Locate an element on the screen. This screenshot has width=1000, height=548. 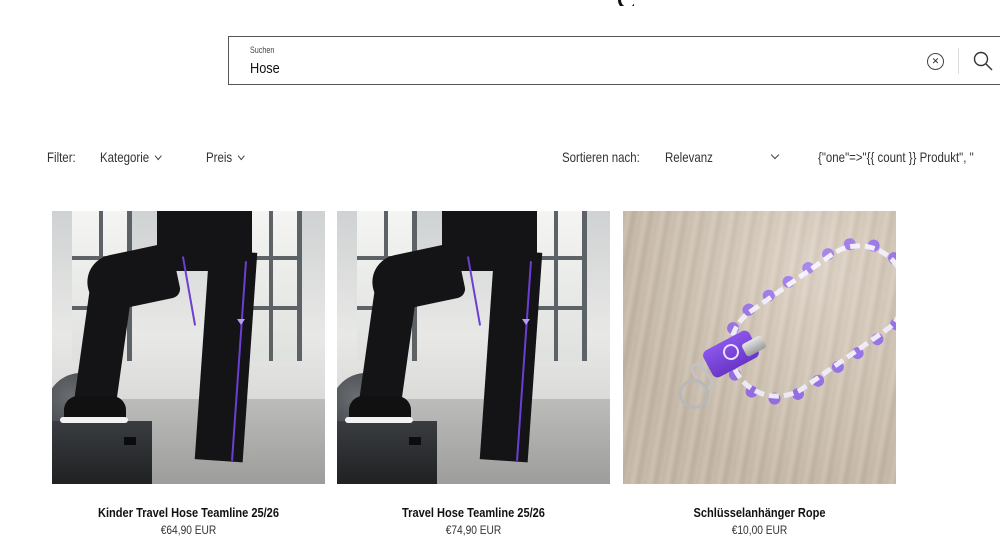
clear-search-button: ✕ is located at coordinates (935, 61).